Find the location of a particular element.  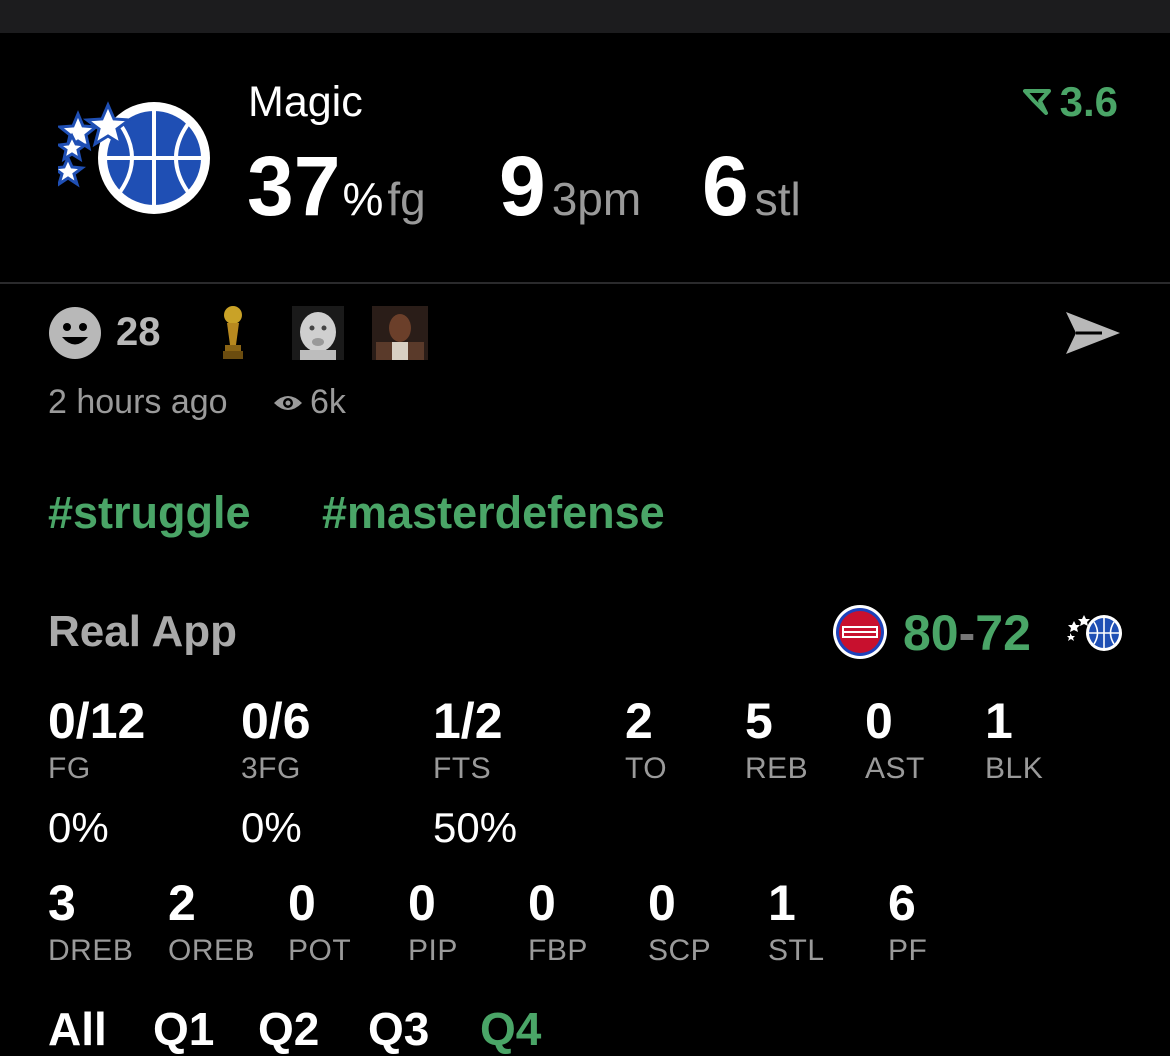

stat-label: DREB is located at coordinates (91, 950).